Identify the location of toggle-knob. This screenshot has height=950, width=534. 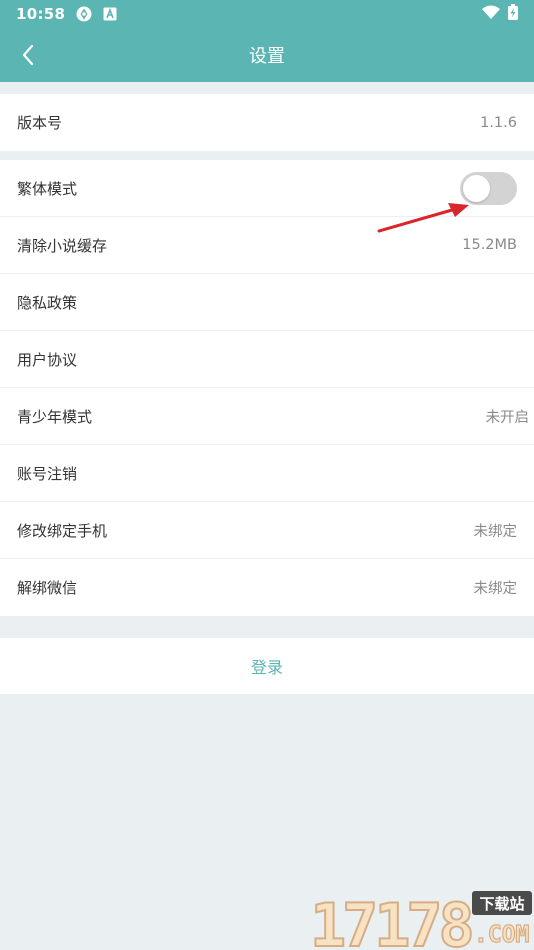
(476, 188).